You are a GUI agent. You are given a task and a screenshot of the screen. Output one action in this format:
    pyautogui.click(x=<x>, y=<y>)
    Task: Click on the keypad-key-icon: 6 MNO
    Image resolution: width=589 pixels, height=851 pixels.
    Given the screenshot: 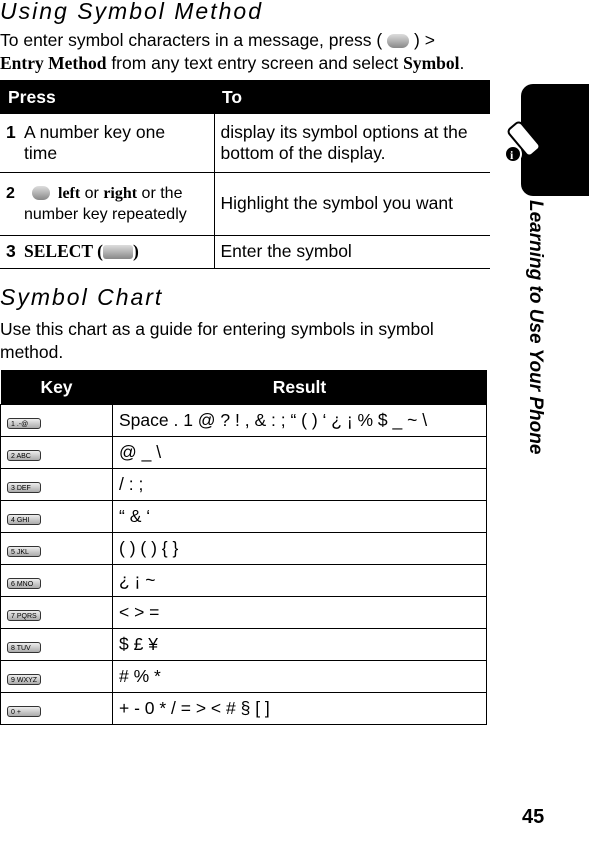 What is the action you would take?
    pyautogui.click(x=24, y=583)
    